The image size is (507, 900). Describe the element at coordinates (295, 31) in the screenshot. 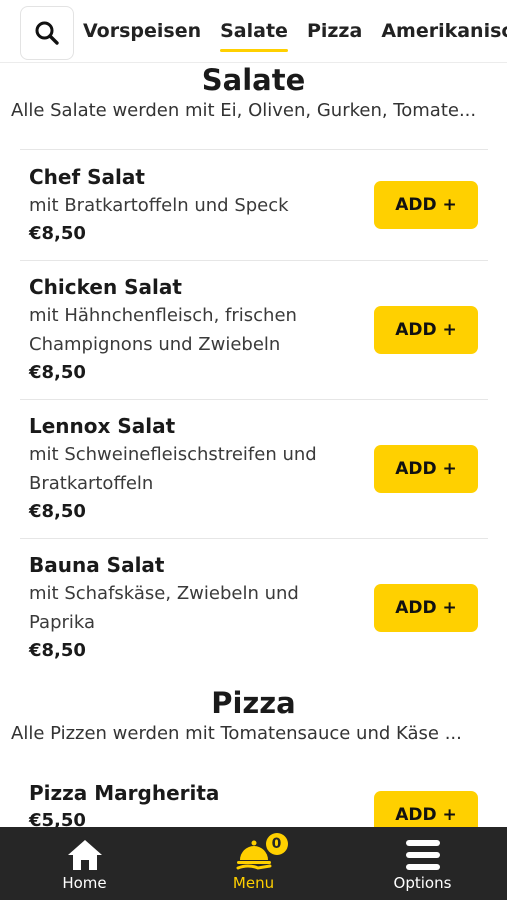

I see `category-tabs: Vorspeisen Salate Pizza Amerikanische` at that location.